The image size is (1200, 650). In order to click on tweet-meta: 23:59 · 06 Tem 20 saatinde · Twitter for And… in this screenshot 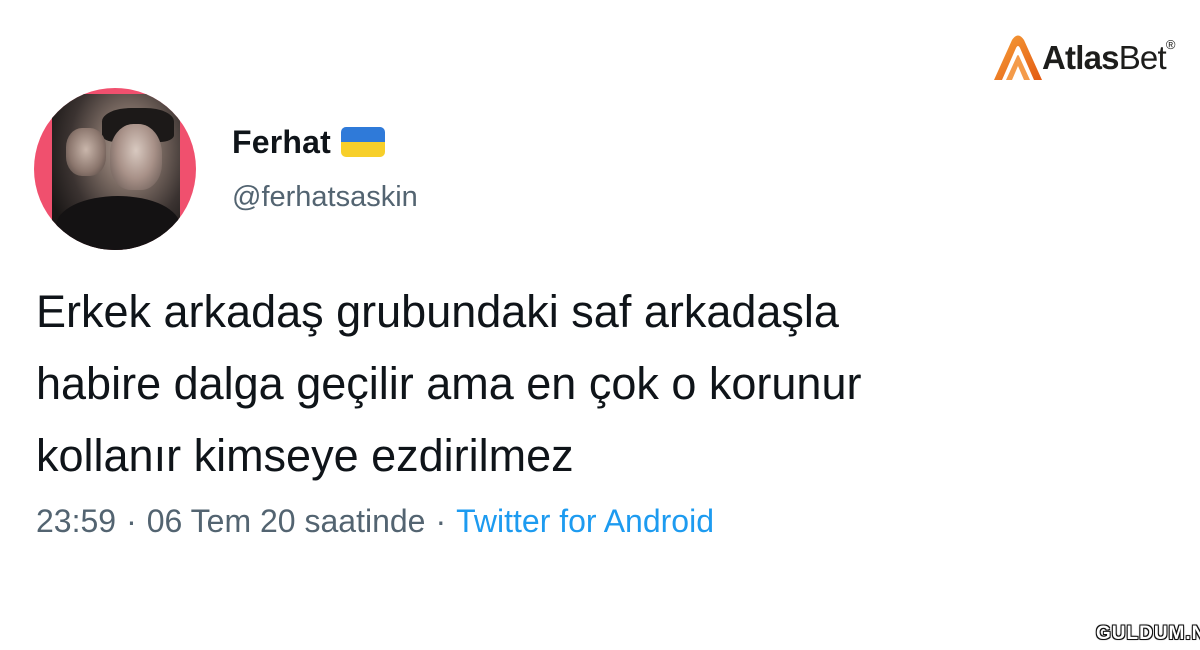, I will do `click(375, 521)`.